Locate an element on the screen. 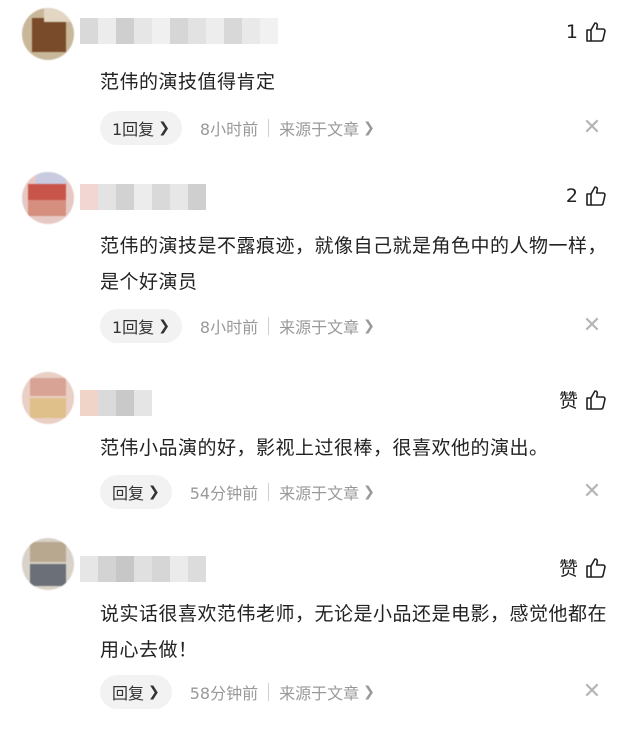 This screenshot has width=640, height=738. comment-meta: 回复 ❯ 54分钟前 来源于文章 ❯ is located at coordinates (237, 492).